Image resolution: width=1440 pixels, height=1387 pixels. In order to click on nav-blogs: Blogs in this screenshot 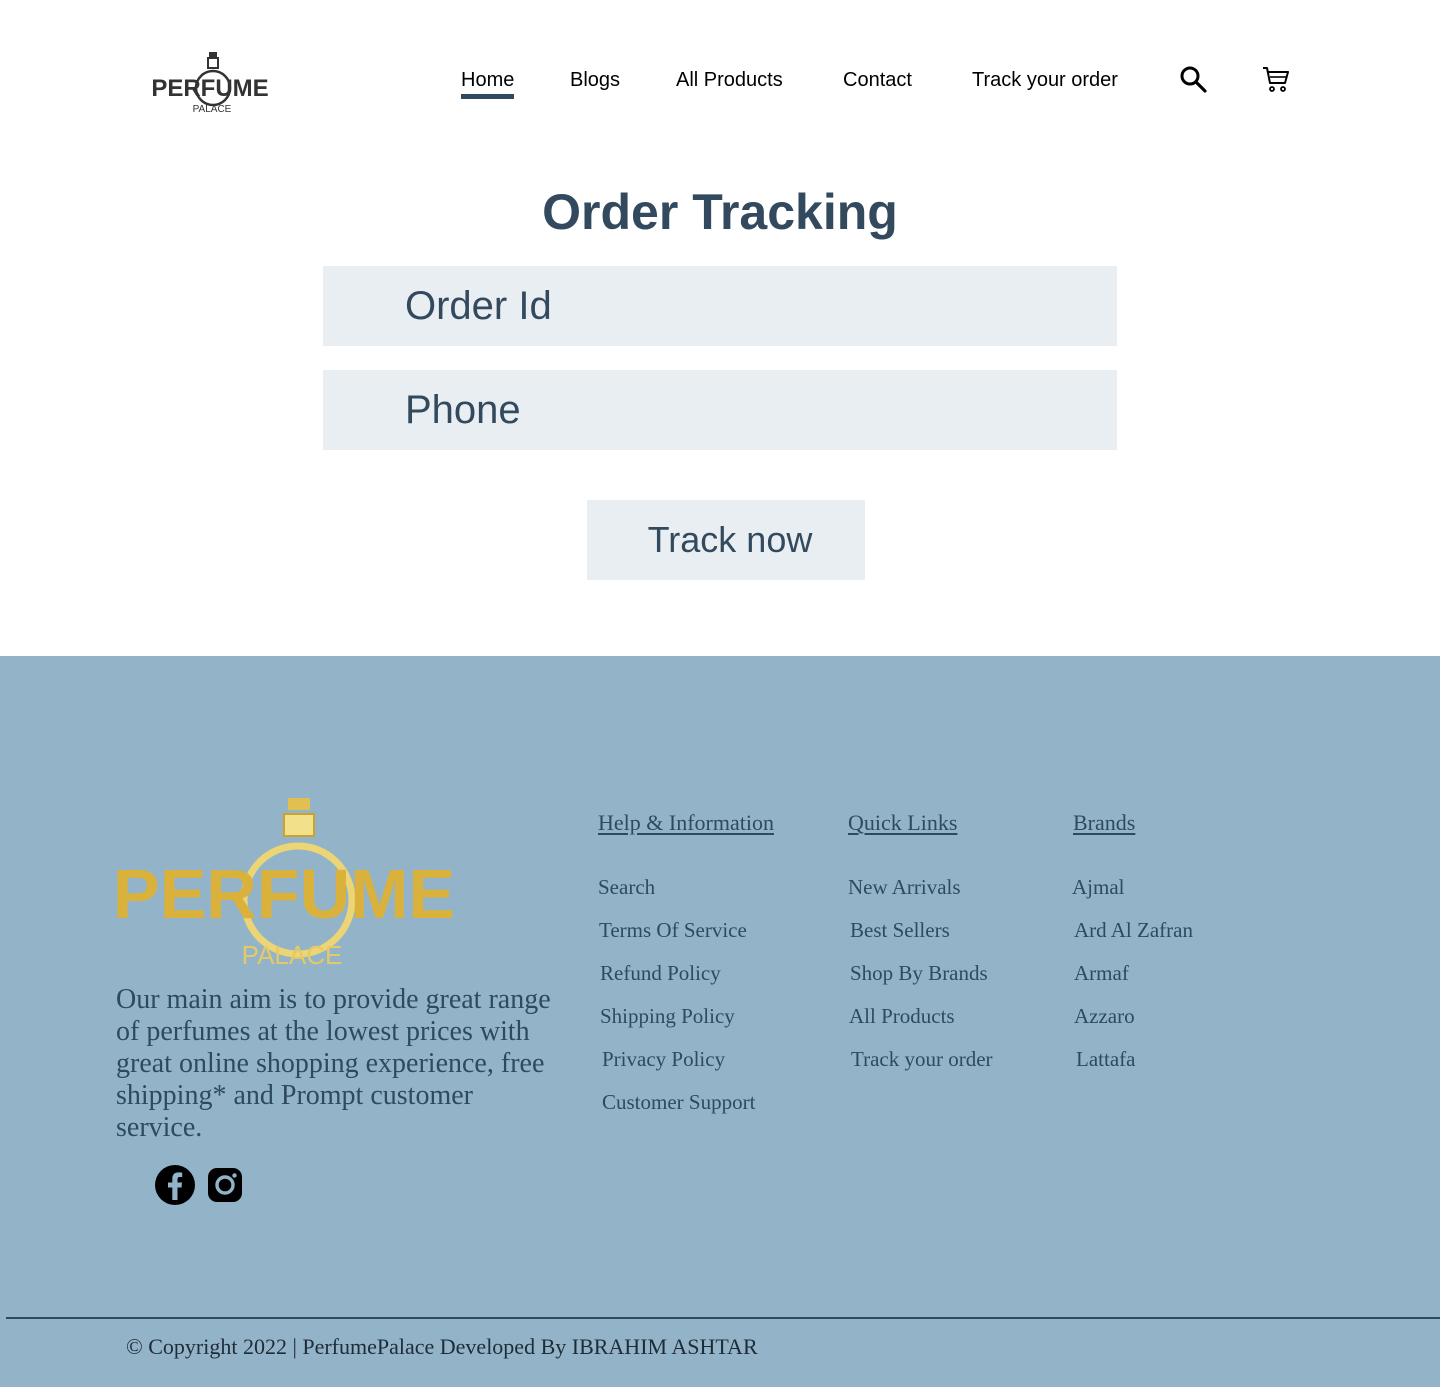, I will do `click(595, 80)`.